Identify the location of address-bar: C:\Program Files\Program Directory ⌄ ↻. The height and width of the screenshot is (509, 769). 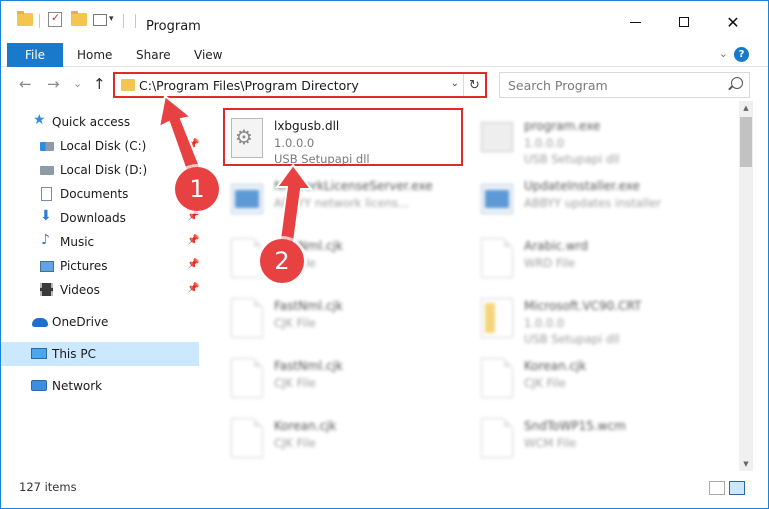
(300, 85).